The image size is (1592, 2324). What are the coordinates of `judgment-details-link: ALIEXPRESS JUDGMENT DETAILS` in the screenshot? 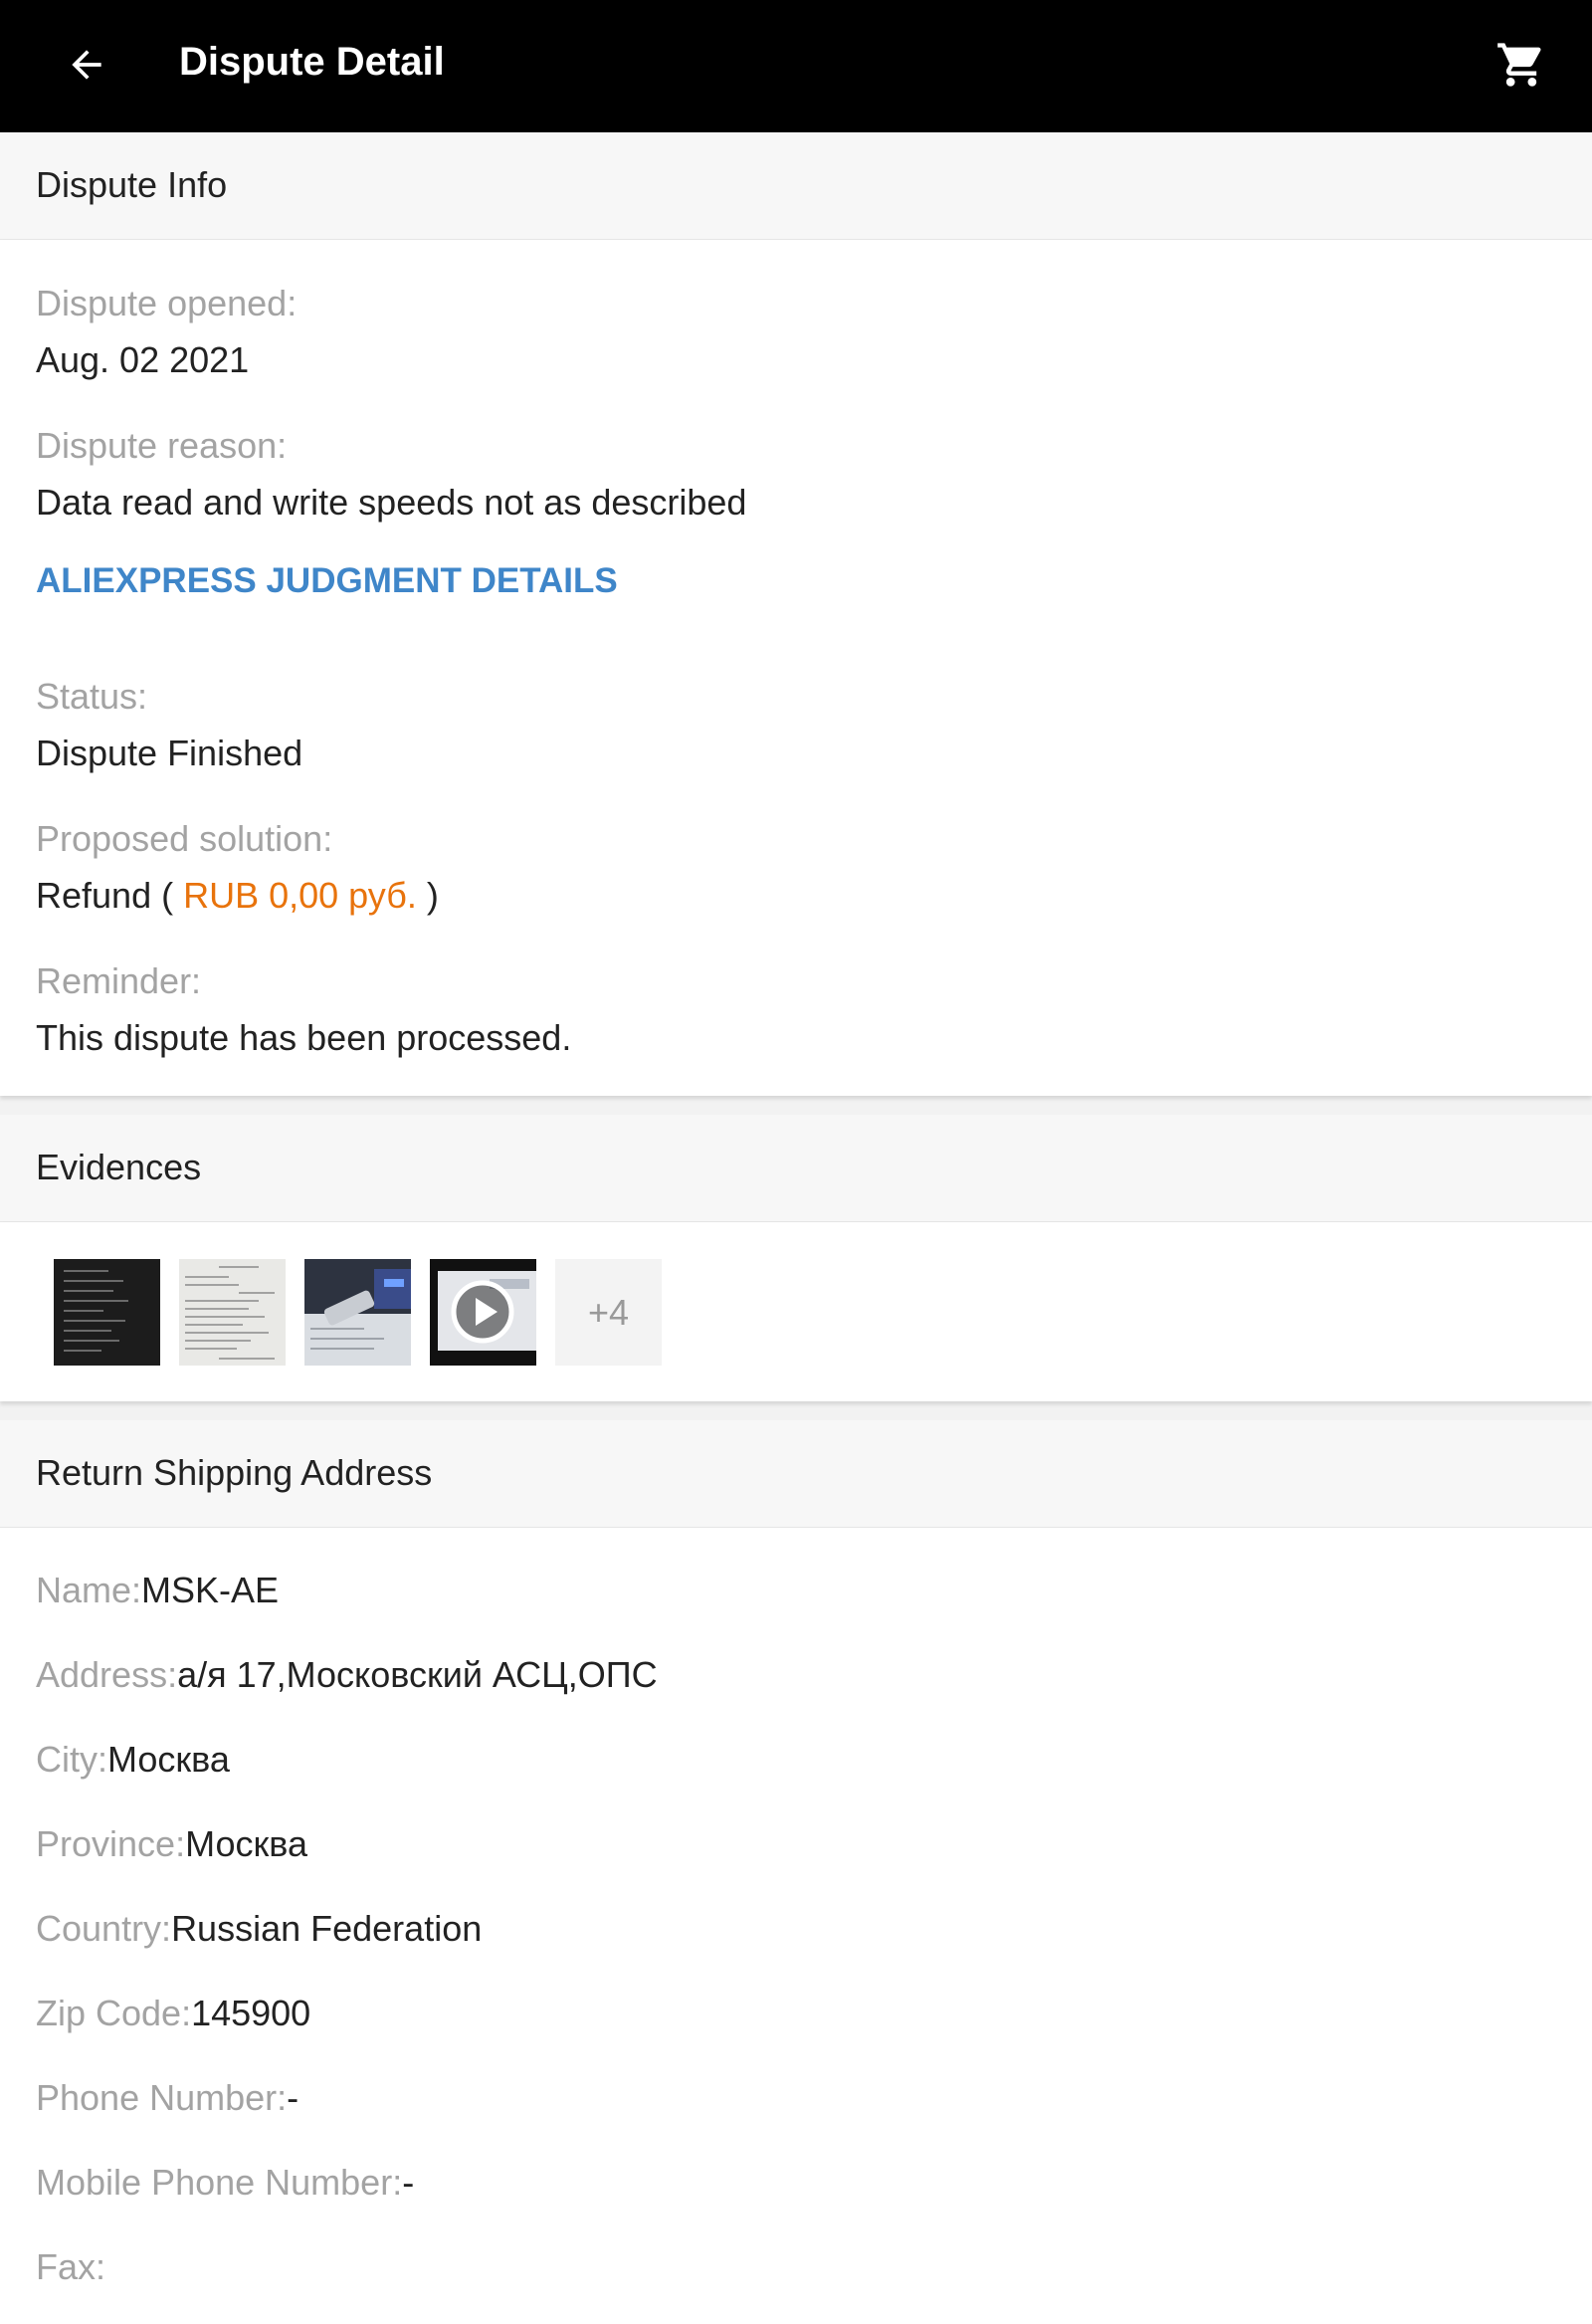 It's located at (327, 581).